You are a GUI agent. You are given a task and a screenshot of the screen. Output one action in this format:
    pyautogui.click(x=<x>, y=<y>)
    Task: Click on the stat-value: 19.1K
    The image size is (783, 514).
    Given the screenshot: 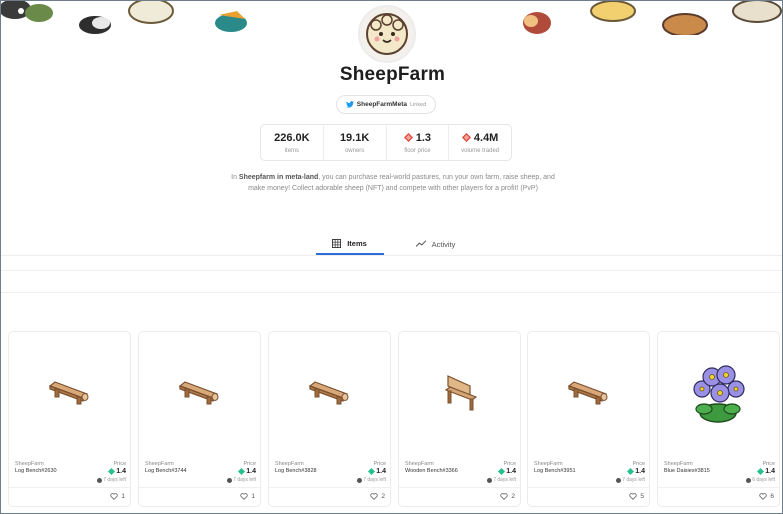 What is the action you would take?
    pyautogui.click(x=354, y=137)
    